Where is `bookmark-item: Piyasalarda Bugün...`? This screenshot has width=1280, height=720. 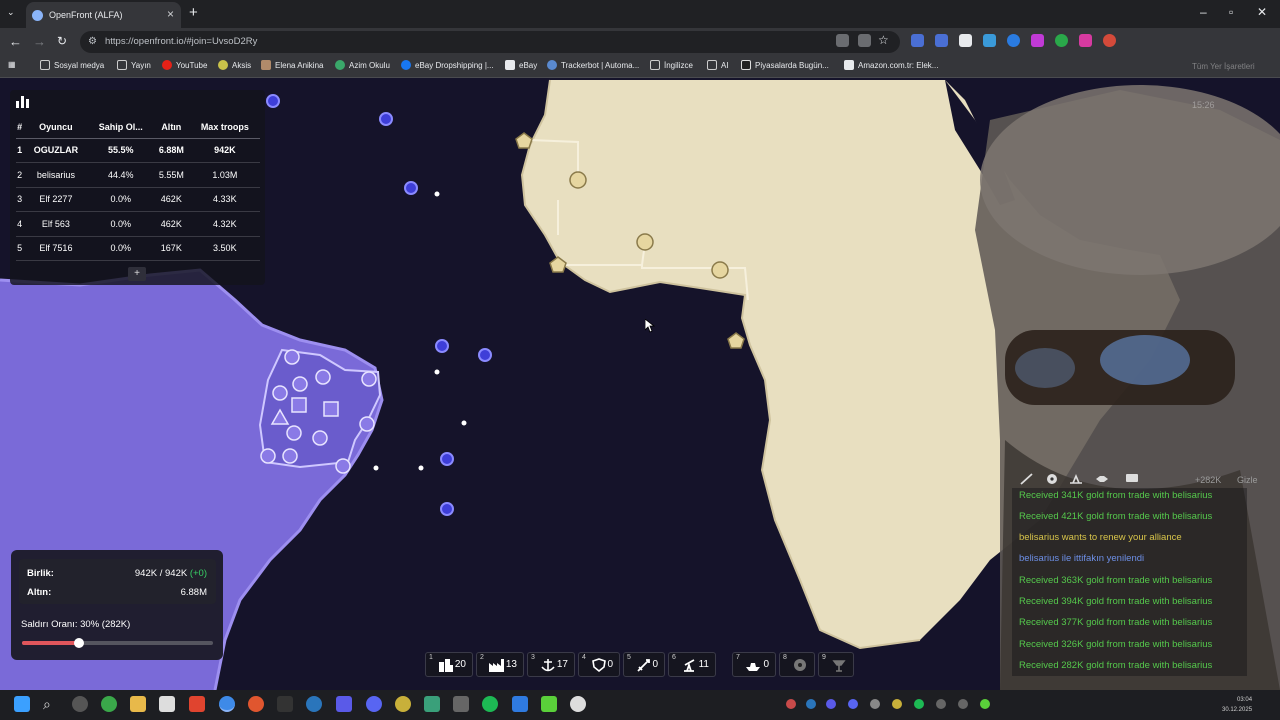
bookmark-item: Piyasalarda Bugün... is located at coordinates (785, 65).